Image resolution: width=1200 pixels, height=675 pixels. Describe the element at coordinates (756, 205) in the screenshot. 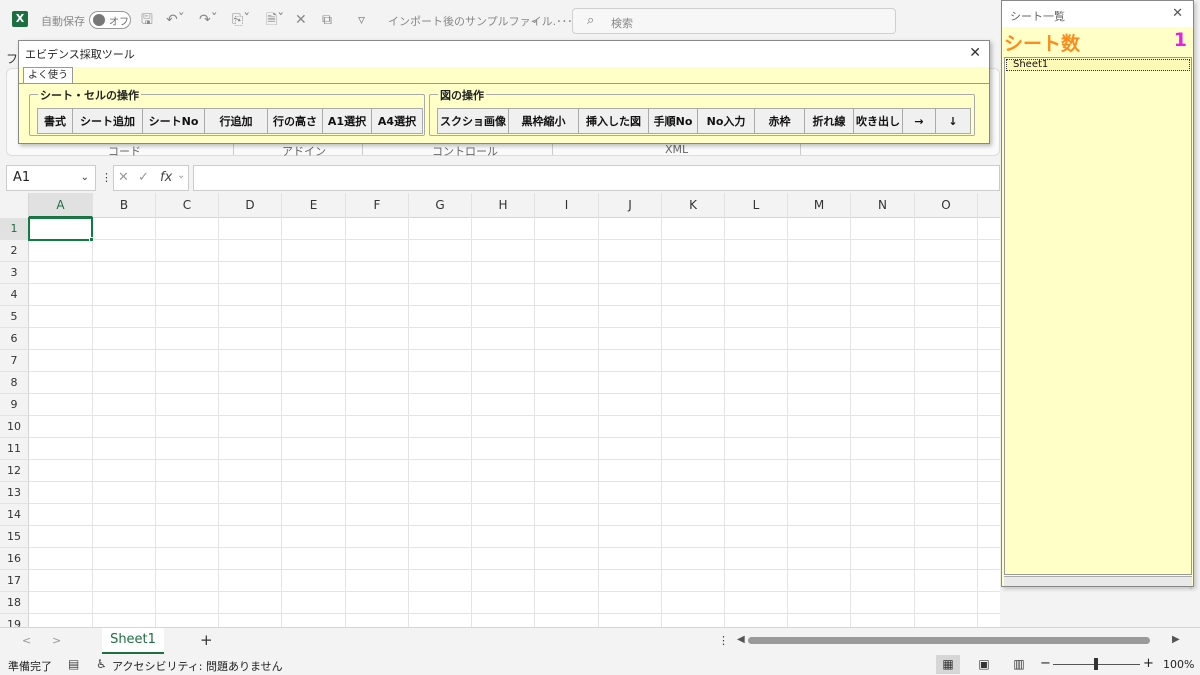

I see `column-header-l: L` at that location.